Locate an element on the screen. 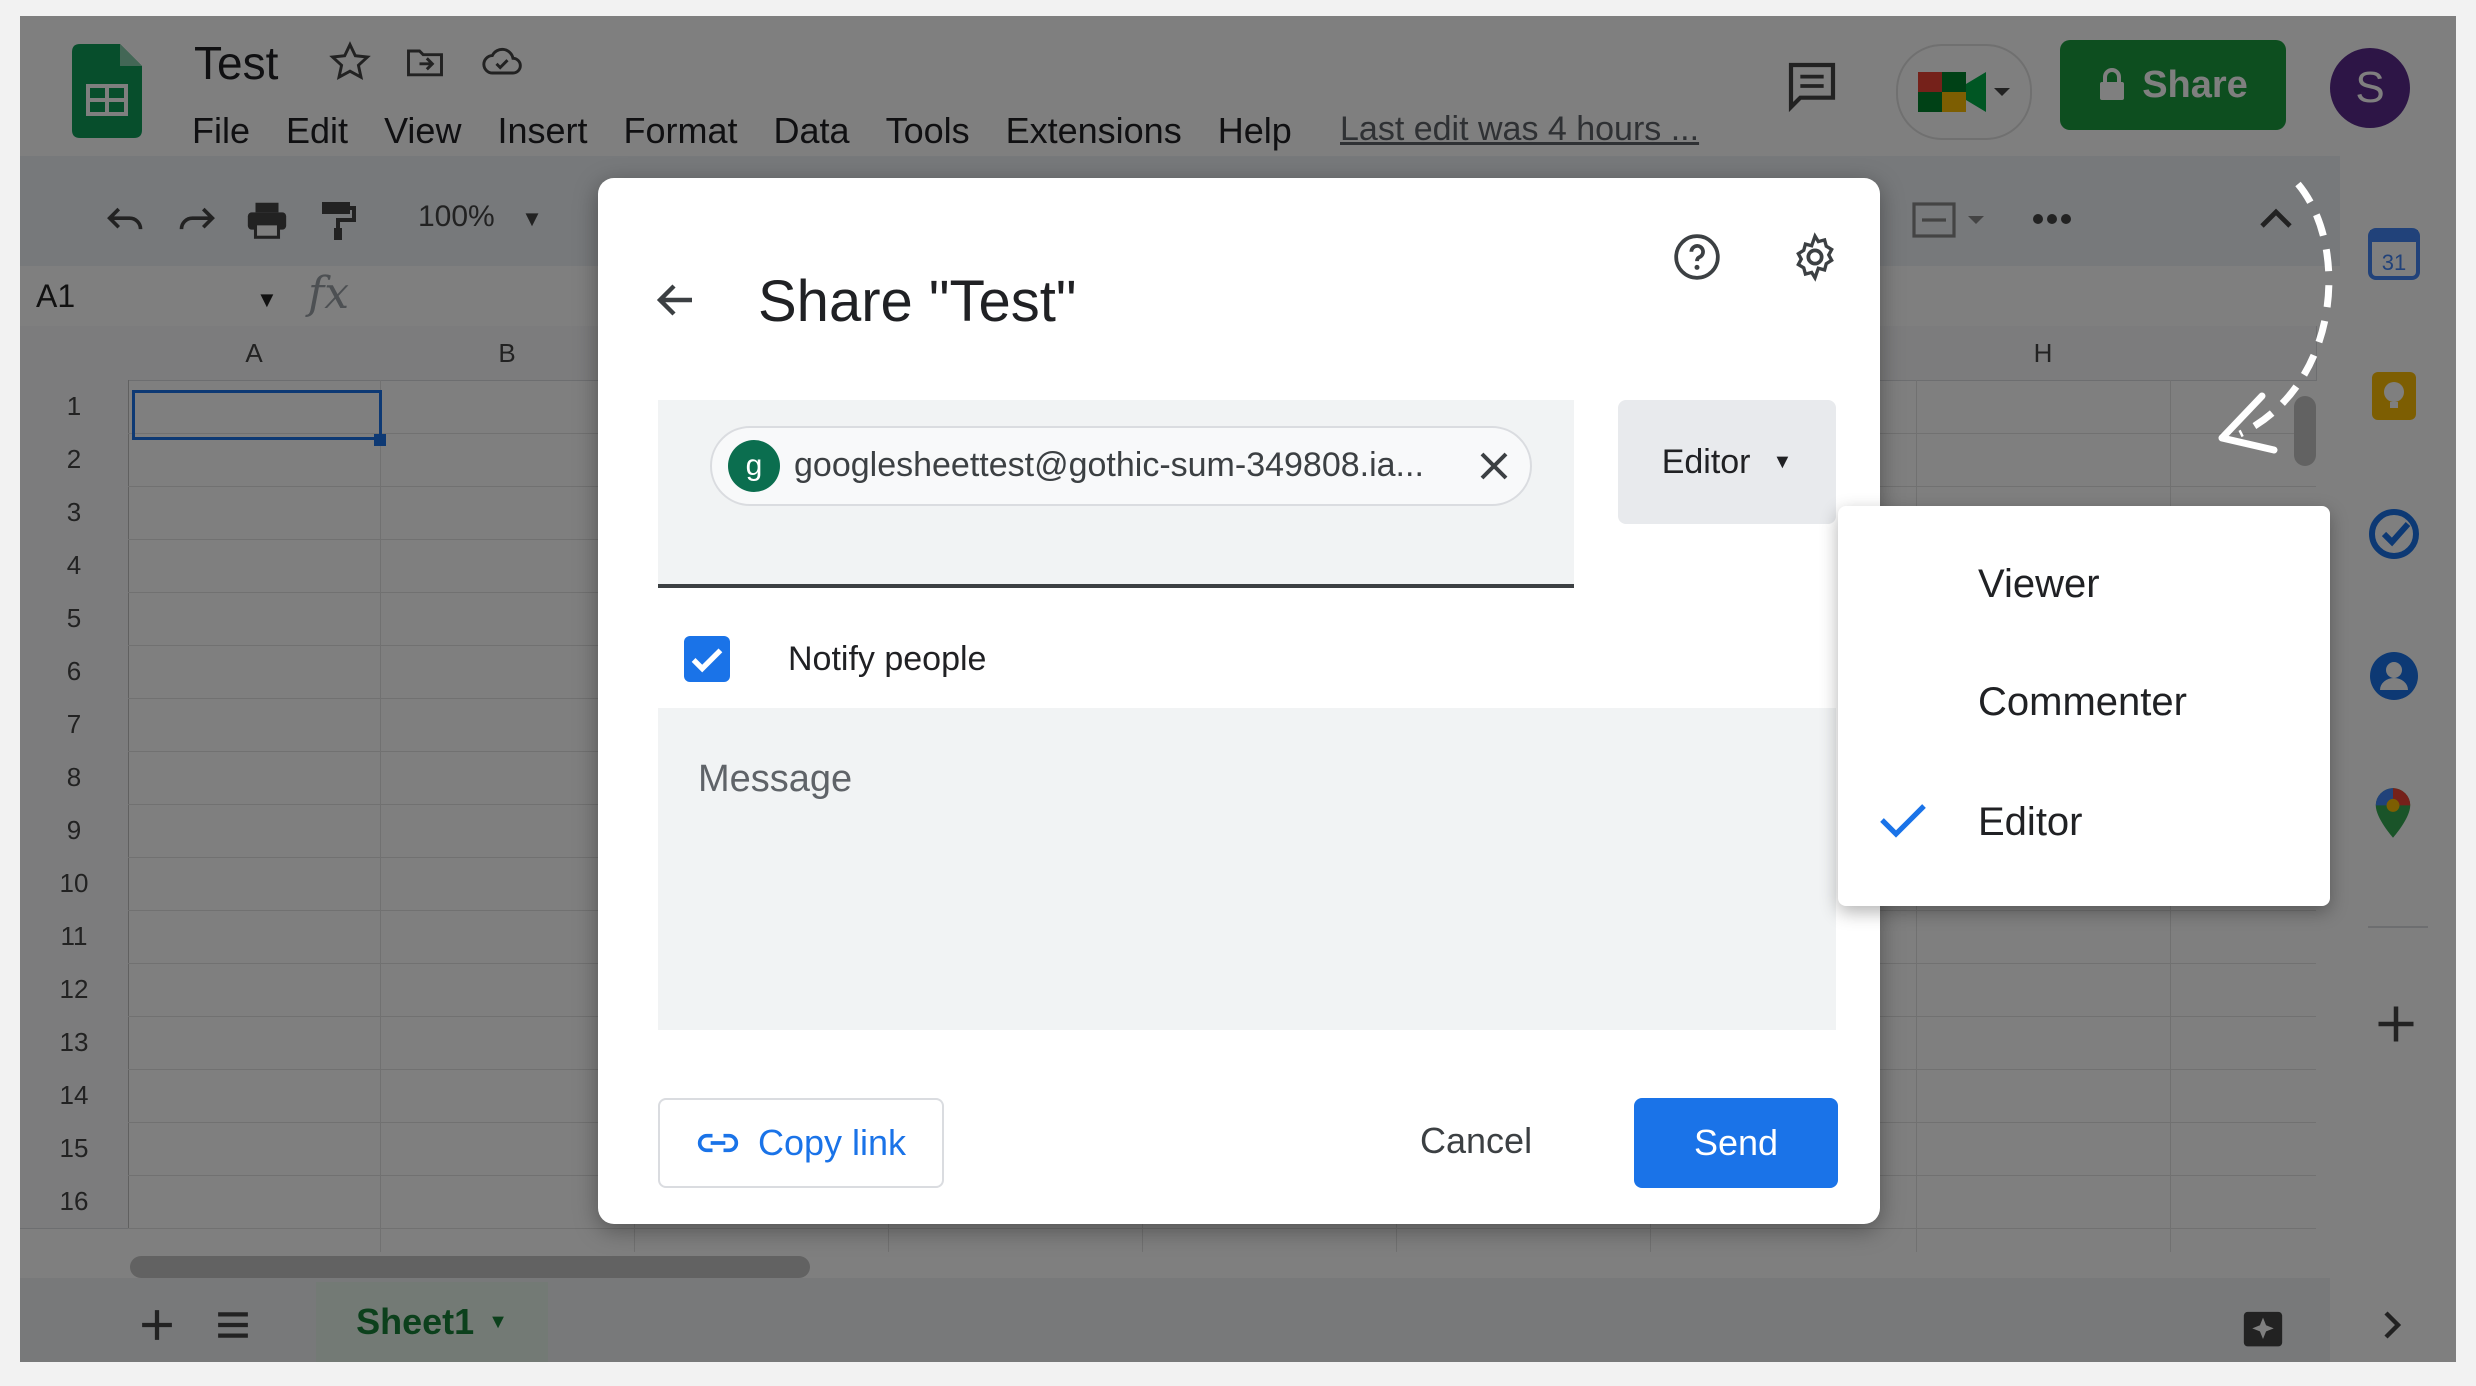 This screenshot has height=1386, width=2476. help-icon is located at coordinates (1697, 257).